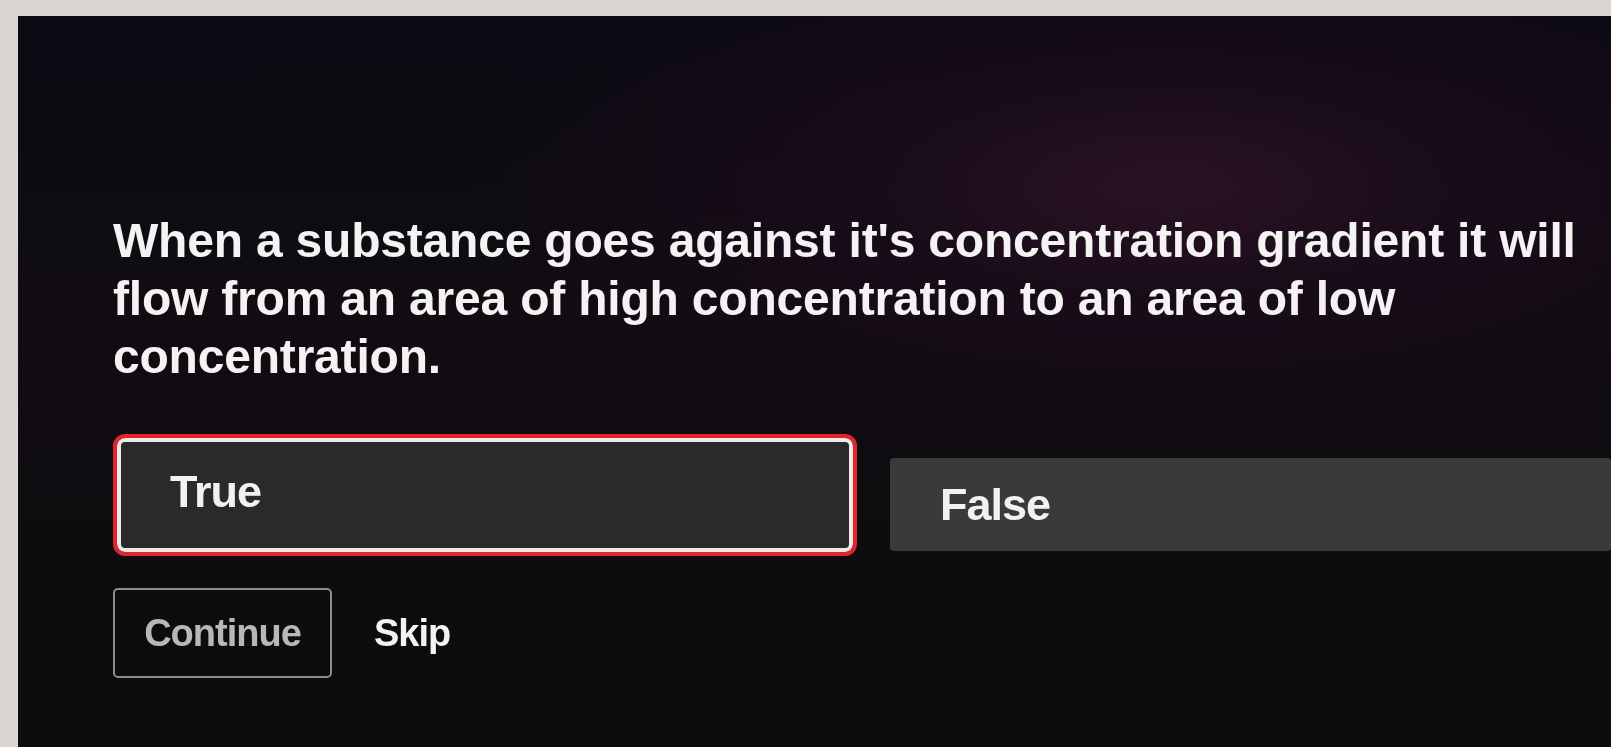 This screenshot has height=747, width=1611. I want to click on answer-option: False, so click(1250, 504).